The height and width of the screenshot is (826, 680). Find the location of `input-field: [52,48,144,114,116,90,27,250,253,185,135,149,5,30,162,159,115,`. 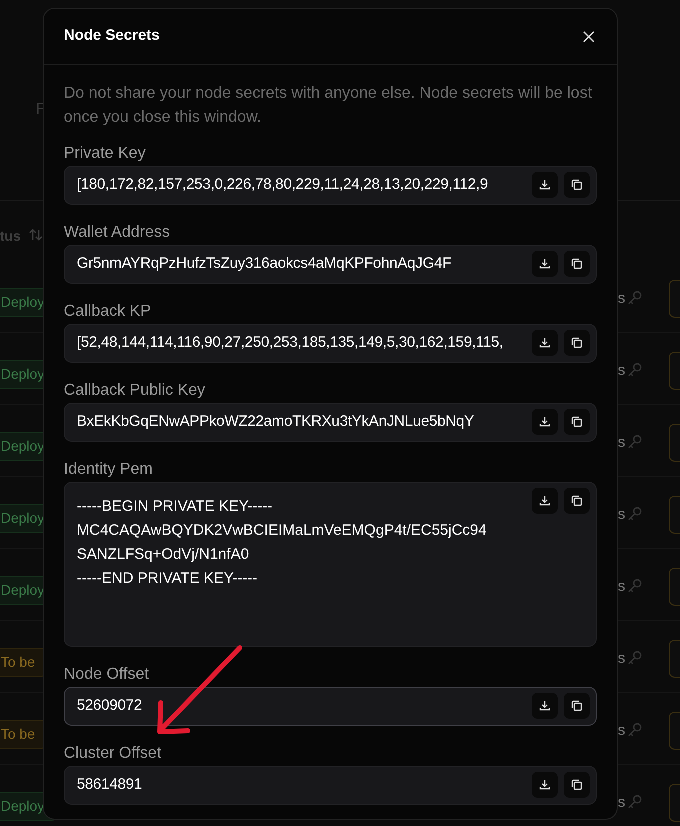

input-field: [52,48,144,114,116,90,27,250,253,185,135,149,5,30,162,159,115, is located at coordinates (330, 343).